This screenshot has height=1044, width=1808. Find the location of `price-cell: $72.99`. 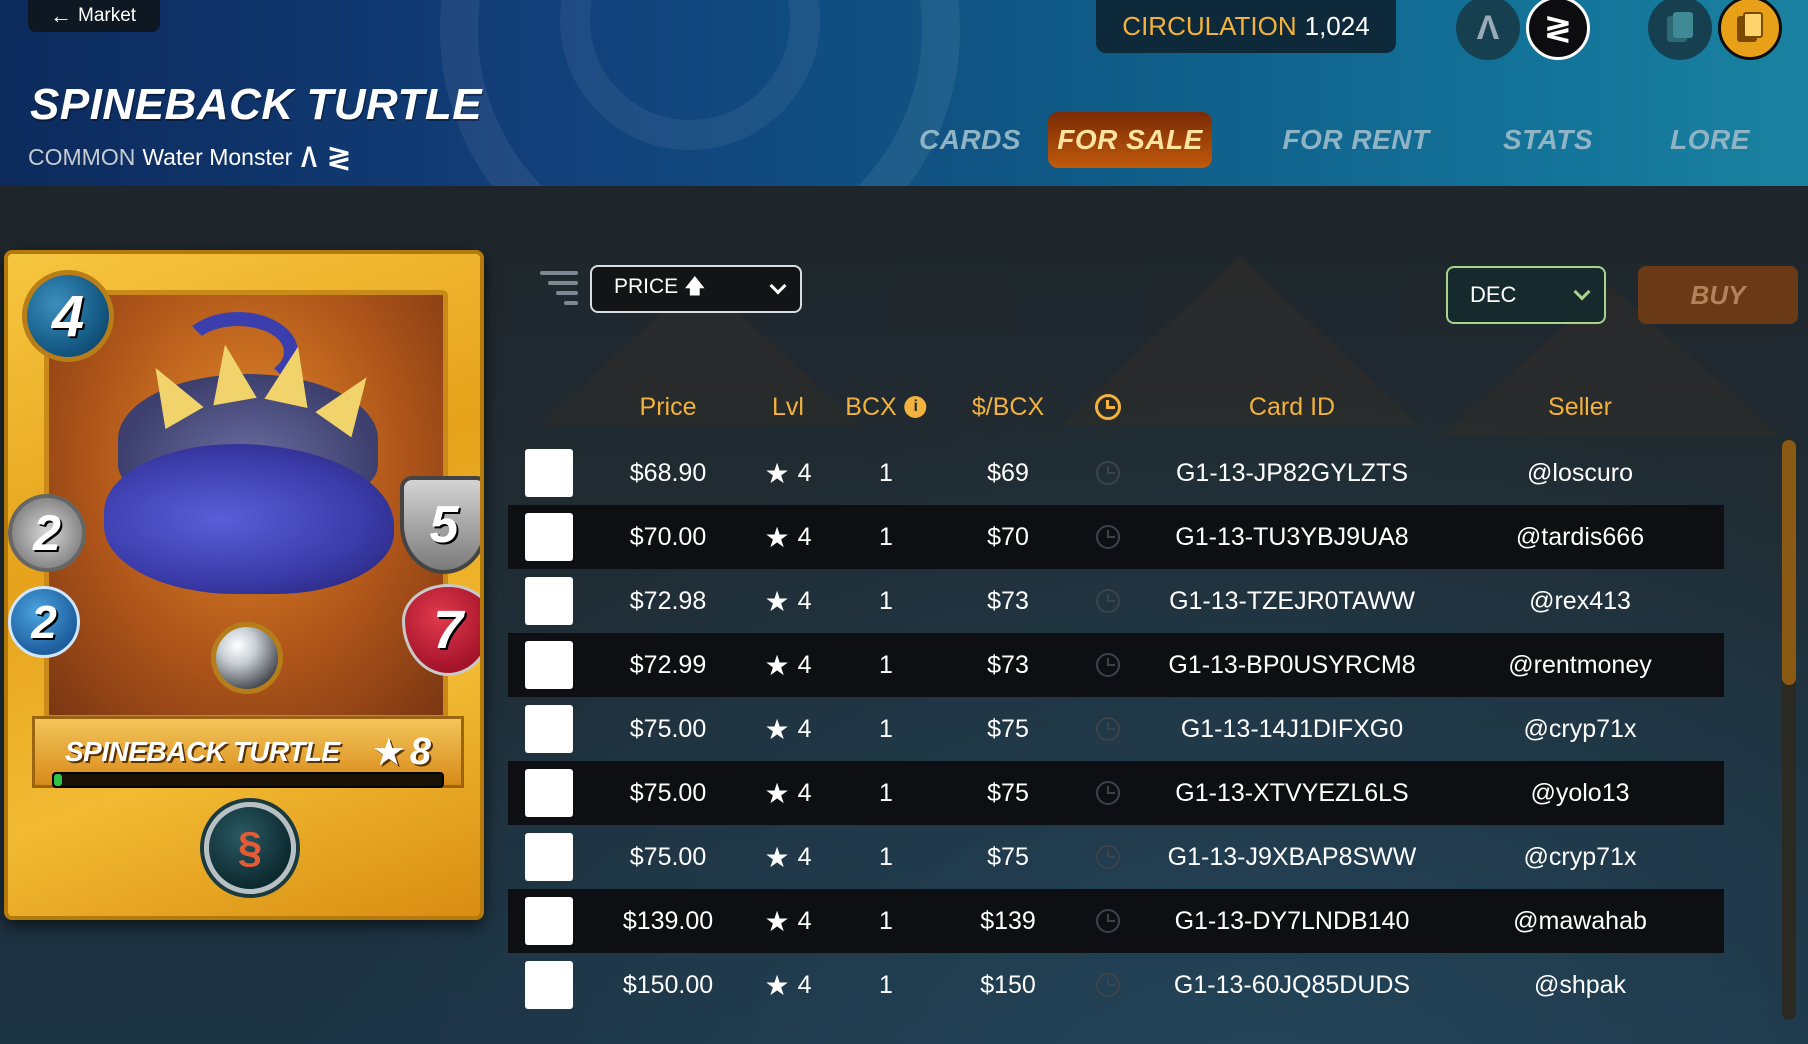

price-cell: $72.99 is located at coordinates (668, 664).